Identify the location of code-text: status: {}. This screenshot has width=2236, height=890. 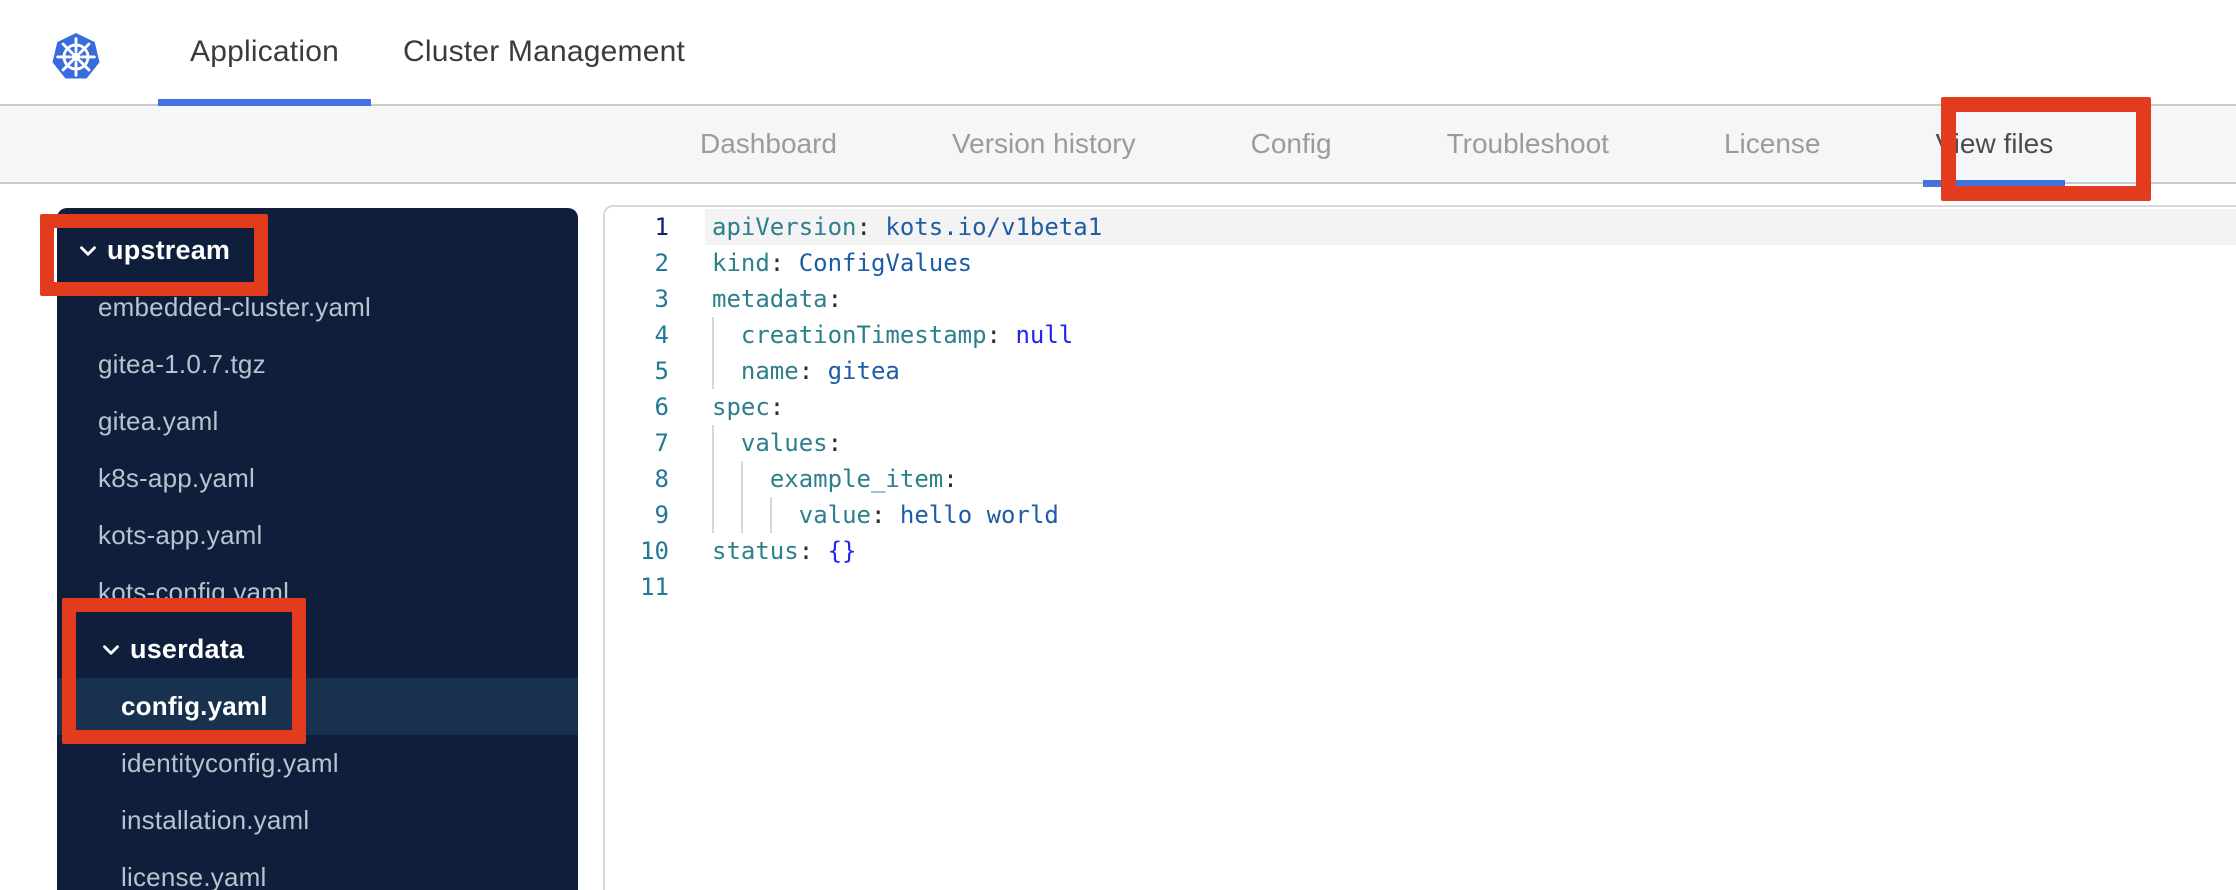
(784, 551).